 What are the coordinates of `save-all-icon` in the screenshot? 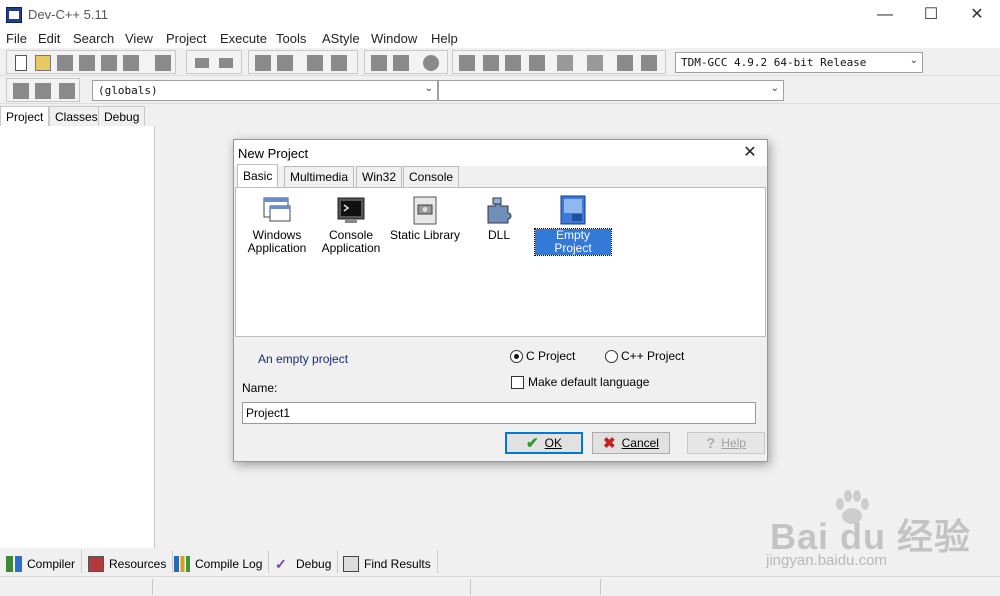 It's located at (87, 63).